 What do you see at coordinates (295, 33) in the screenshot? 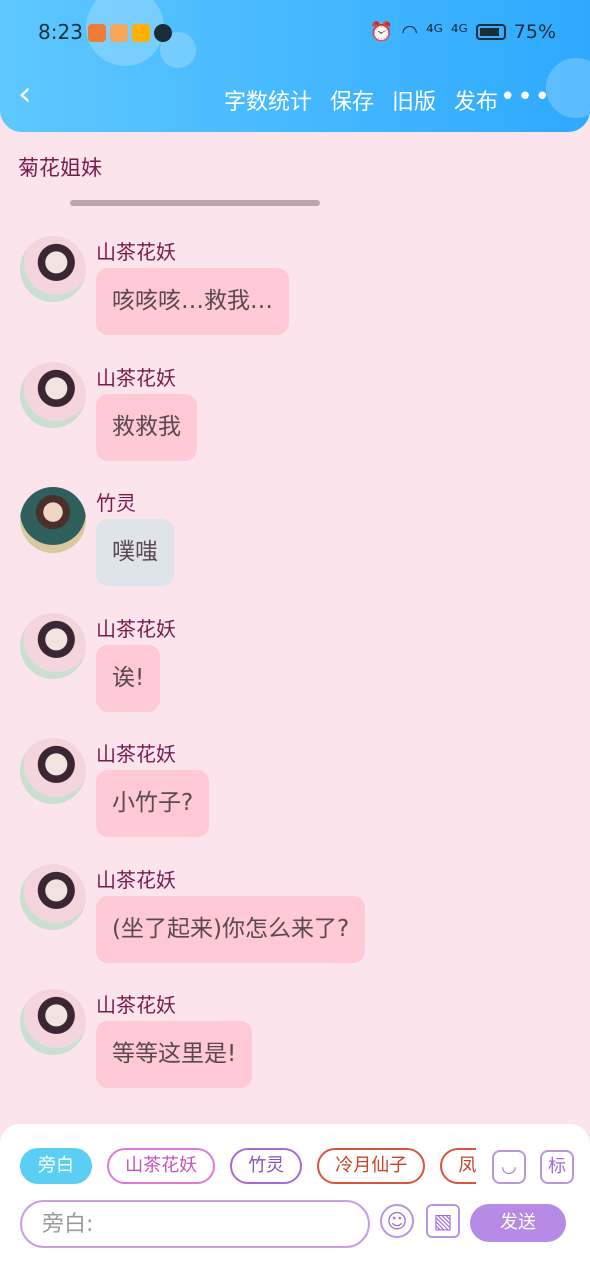
I see `status-bar: 8:23 ⏰ ◠ ⁴ᴳ ⁴ᴳ 75%` at bounding box center [295, 33].